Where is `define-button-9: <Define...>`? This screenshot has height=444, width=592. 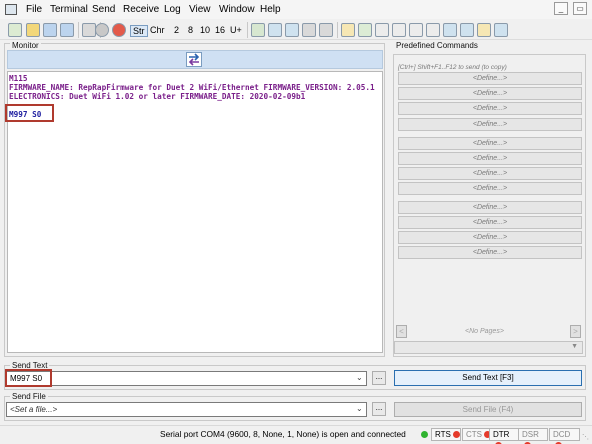 define-button-9: <Define...> is located at coordinates (490, 207).